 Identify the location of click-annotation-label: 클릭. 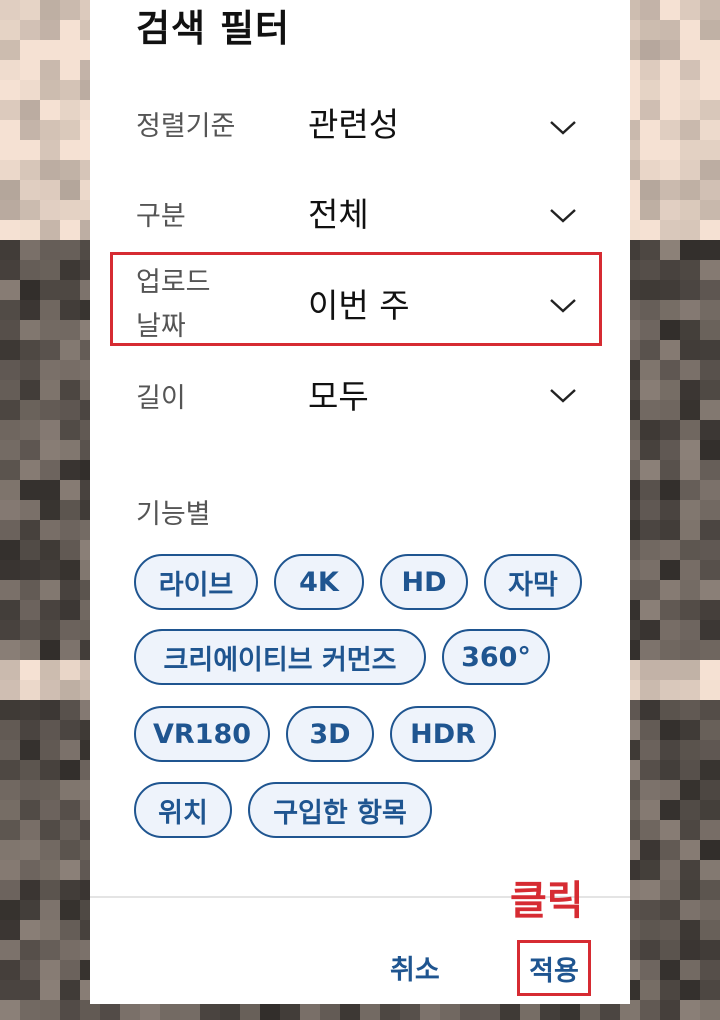
(547, 901).